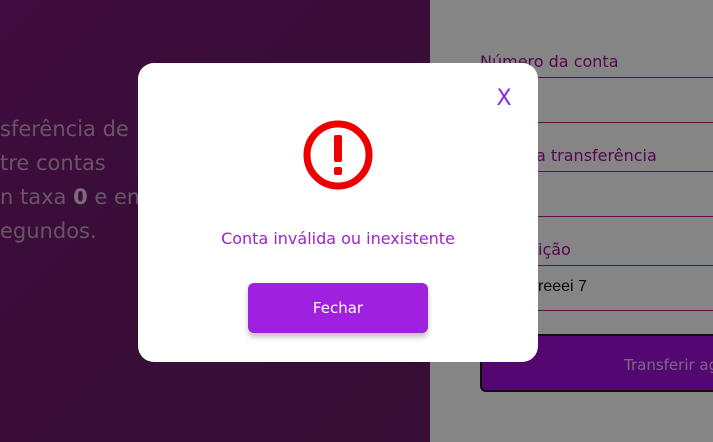  I want to click on fechar-button: Fechar, so click(338, 308).